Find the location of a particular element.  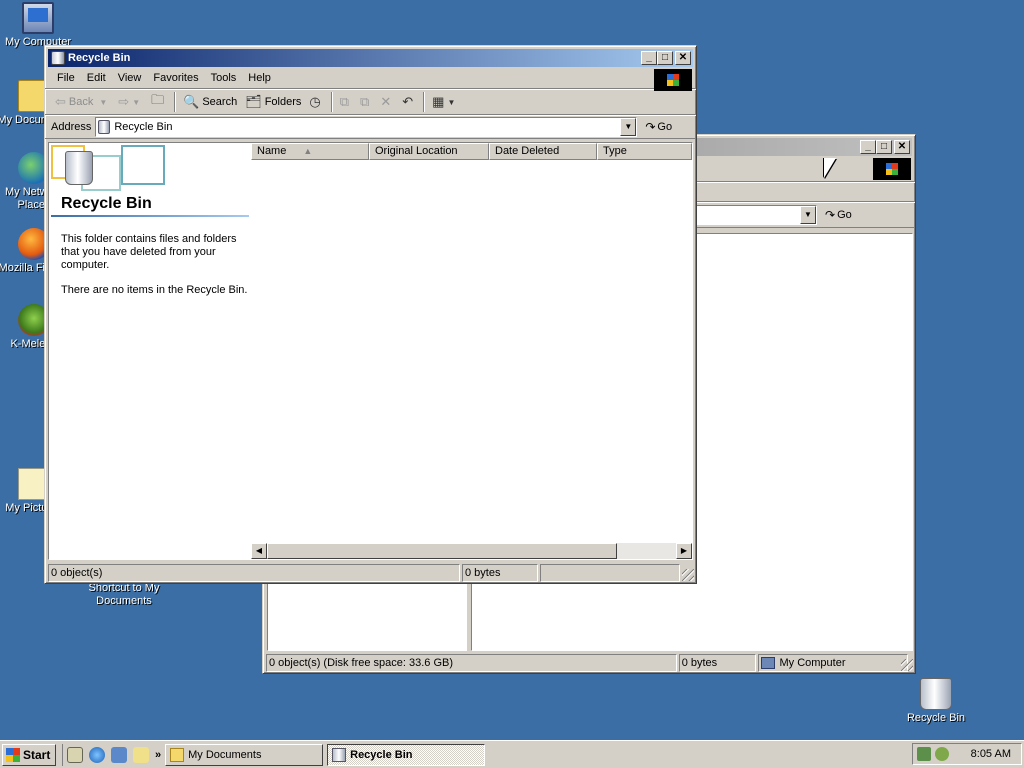

column-original-location: Original Location is located at coordinates (429, 151).